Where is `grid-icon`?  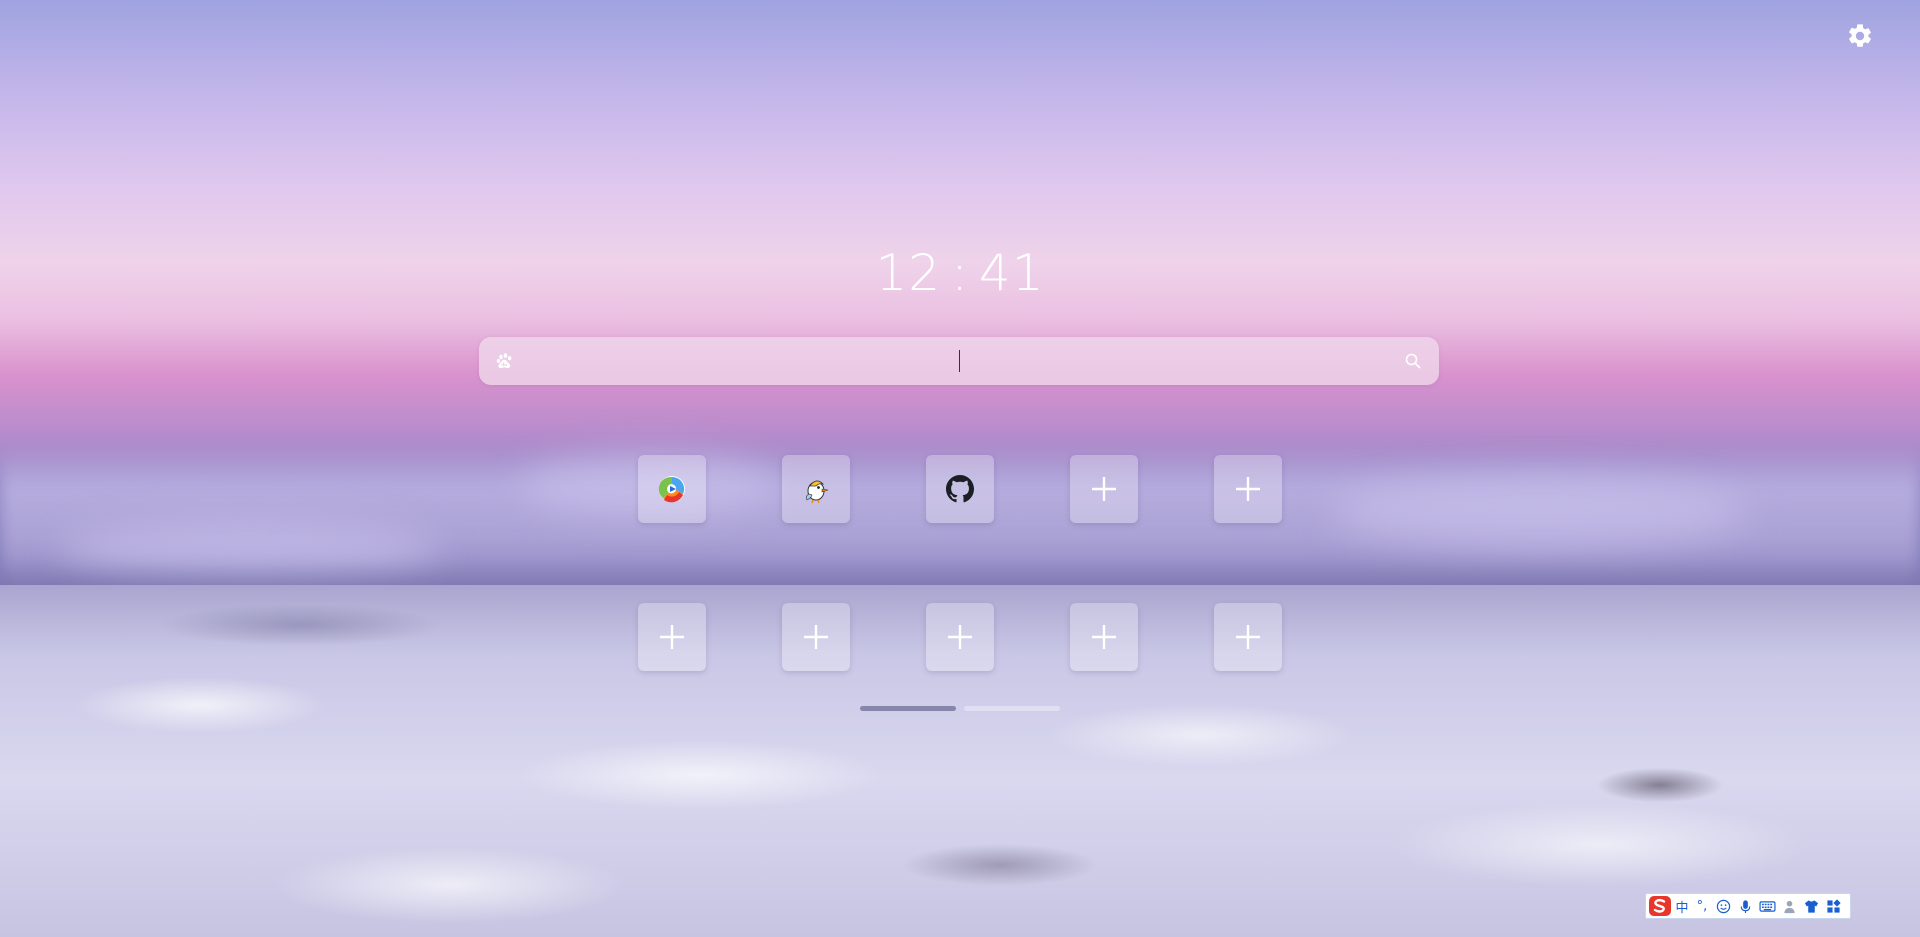 grid-icon is located at coordinates (1833, 906).